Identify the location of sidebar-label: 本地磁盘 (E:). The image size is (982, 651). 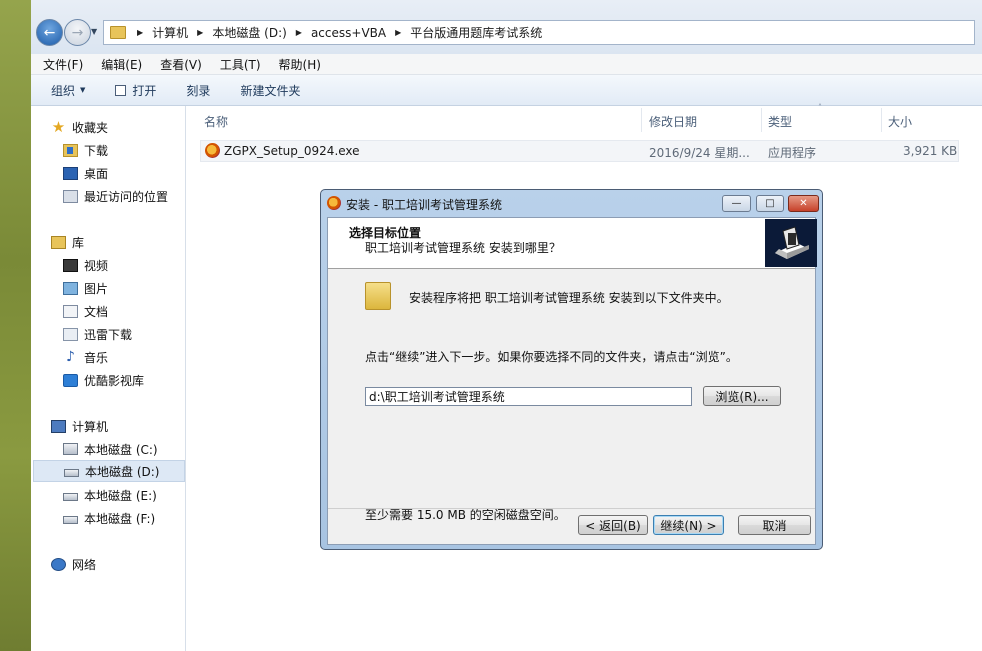
(120, 495).